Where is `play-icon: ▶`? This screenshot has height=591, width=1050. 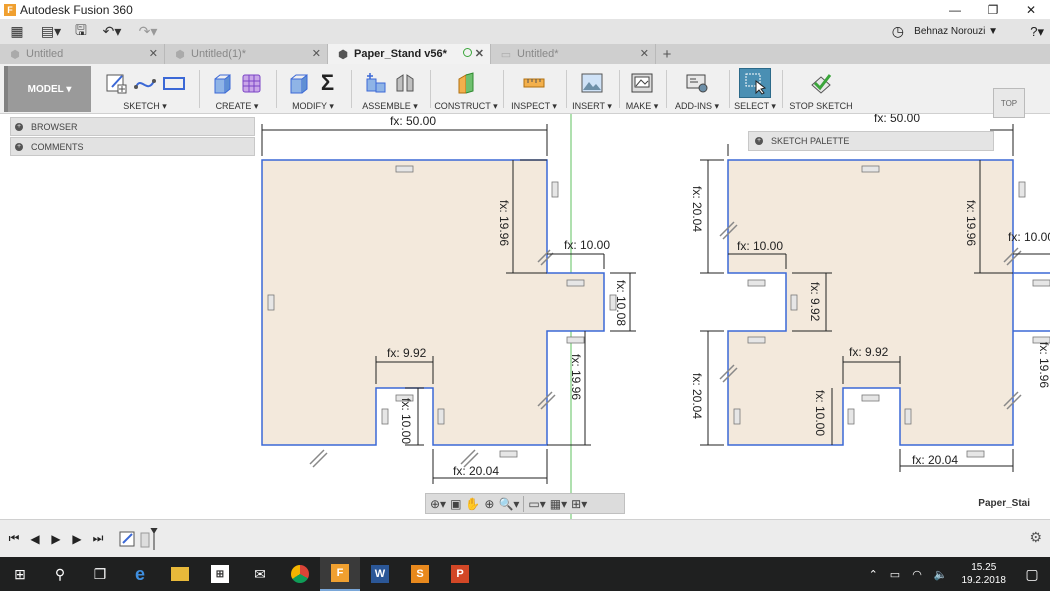
play-icon: ▶ is located at coordinates (56, 539).